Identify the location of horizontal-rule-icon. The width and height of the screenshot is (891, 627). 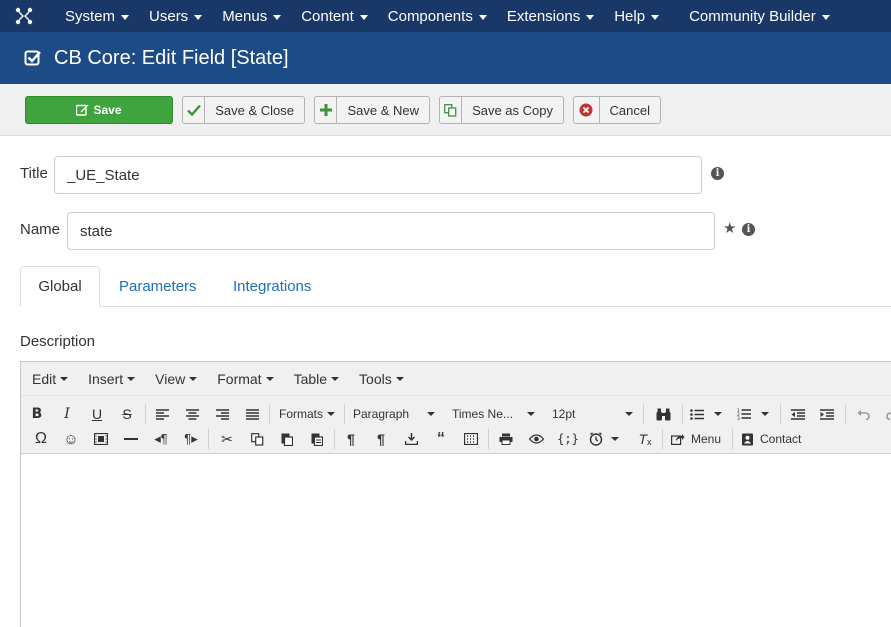
(131, 439).